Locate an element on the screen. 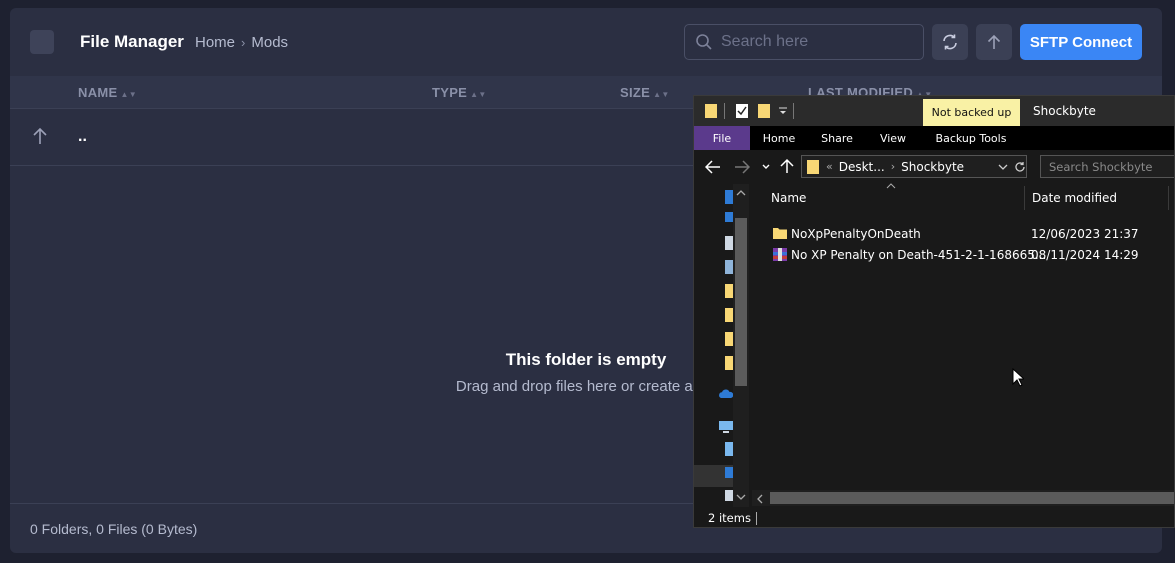 Image resolution: width=1175 pixels, height=563 pixels. this-pc-icon is located at coordinates (726, 427).